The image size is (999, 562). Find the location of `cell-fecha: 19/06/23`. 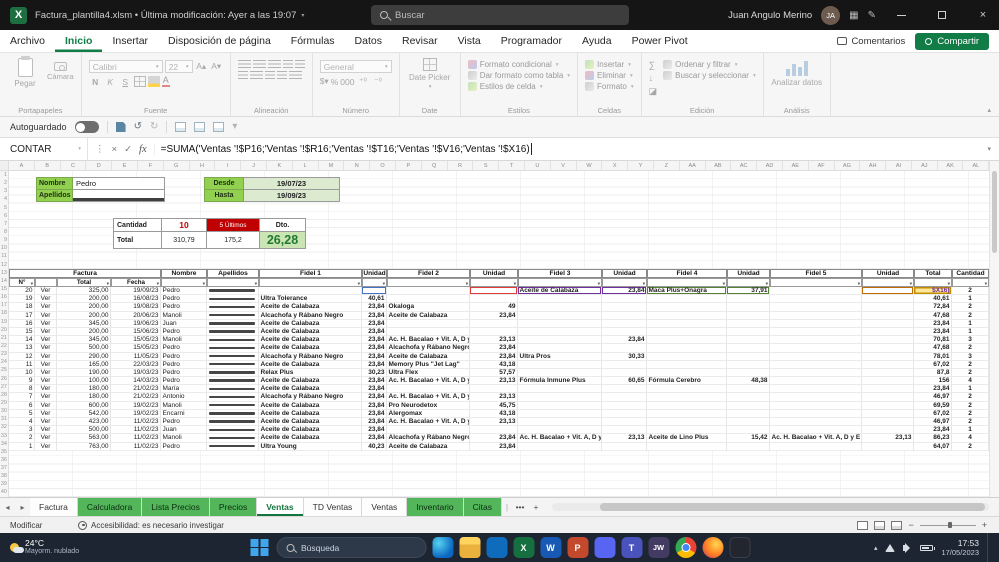

cell-fecha: 19/06/23 is located at coordinates (136, 323).